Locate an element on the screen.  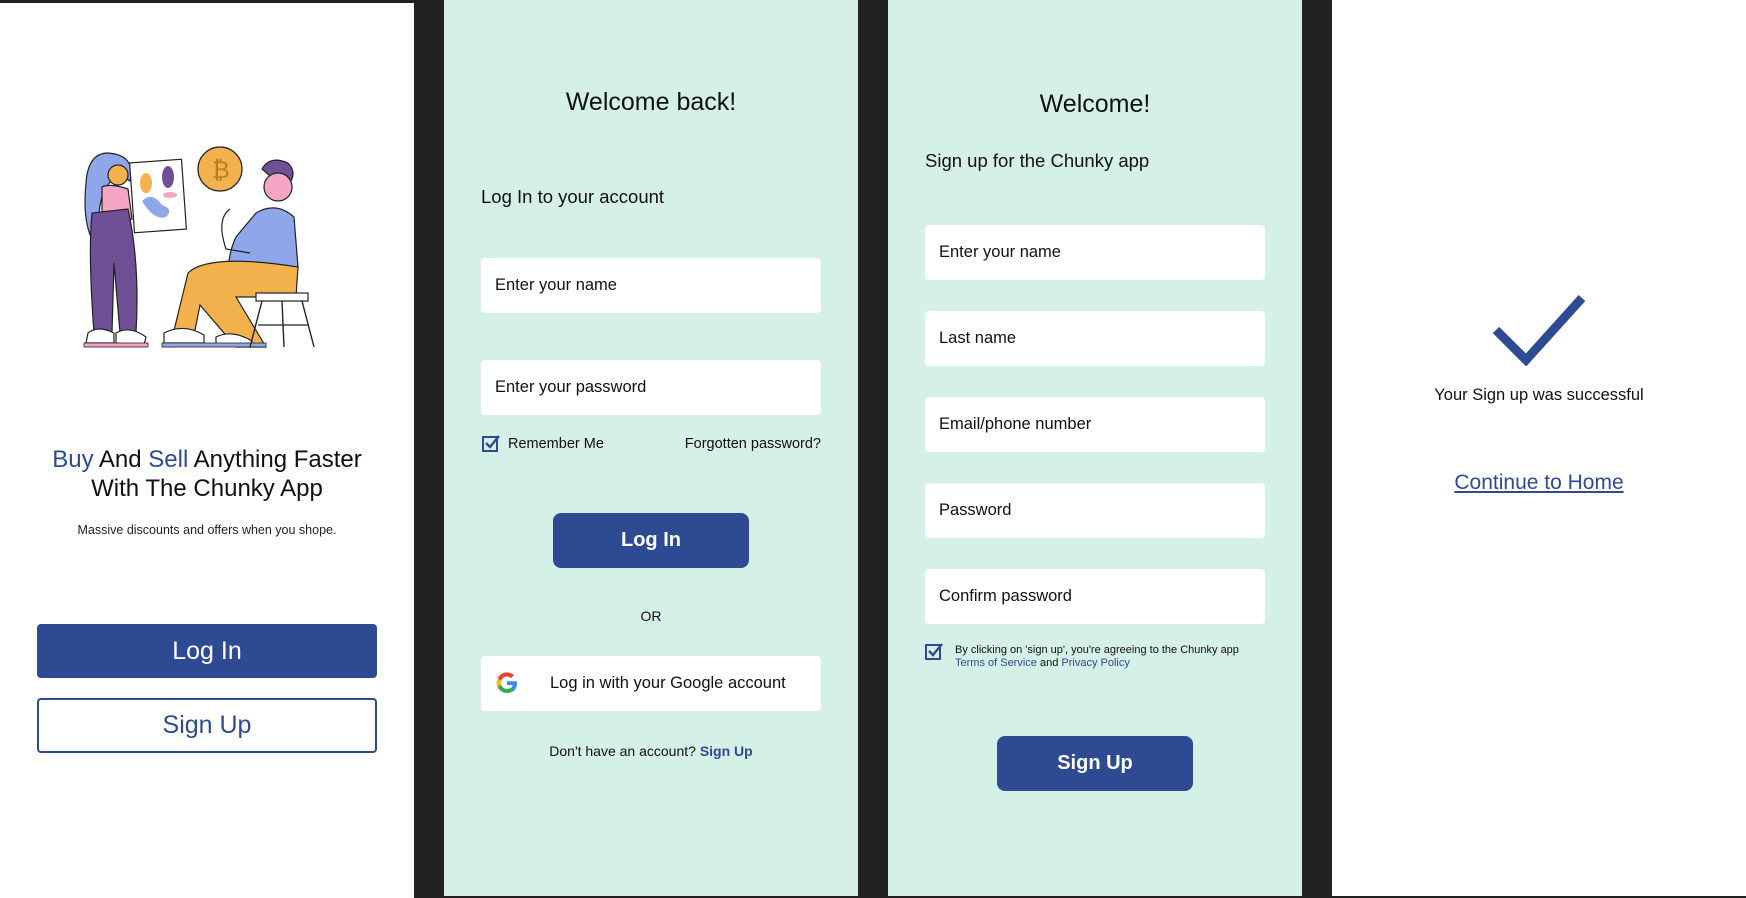
google-login-button: Log in with your Google account is located at coordinates (651, 683).